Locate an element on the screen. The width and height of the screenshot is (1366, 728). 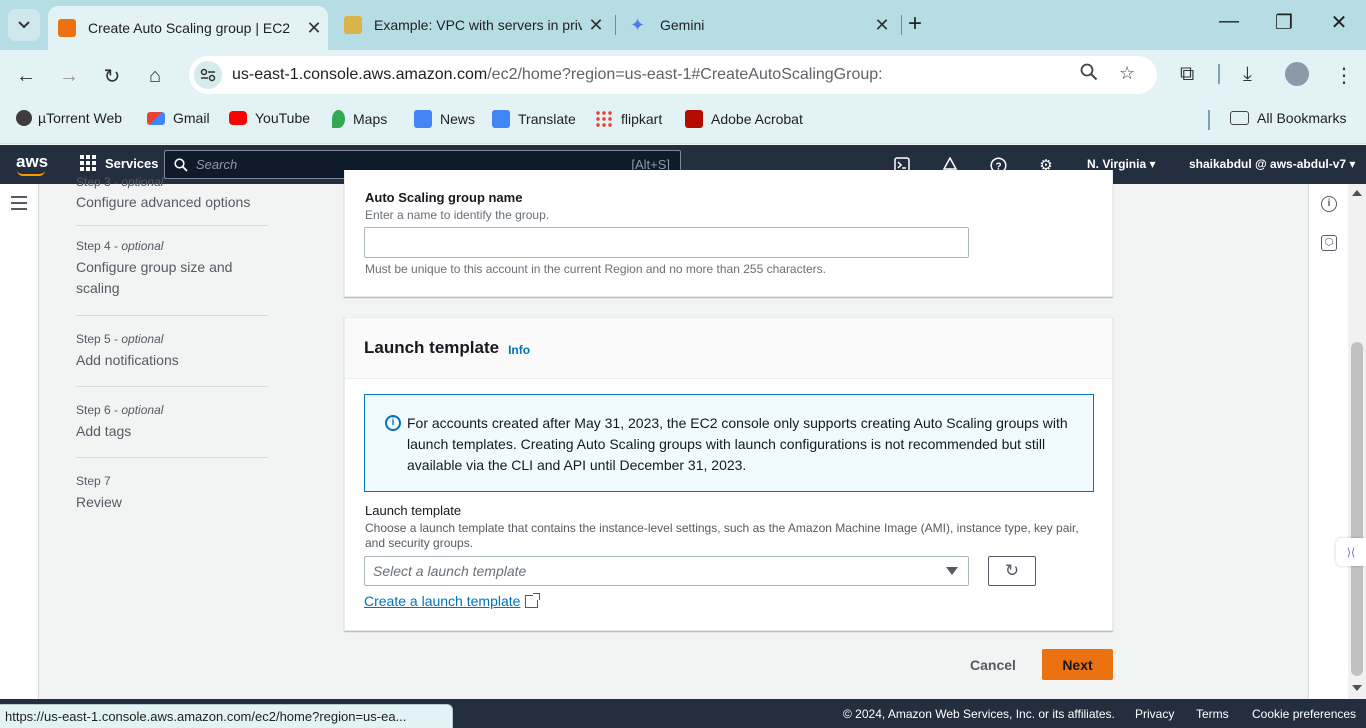
translate-icon is located at coordinates (501, 119).